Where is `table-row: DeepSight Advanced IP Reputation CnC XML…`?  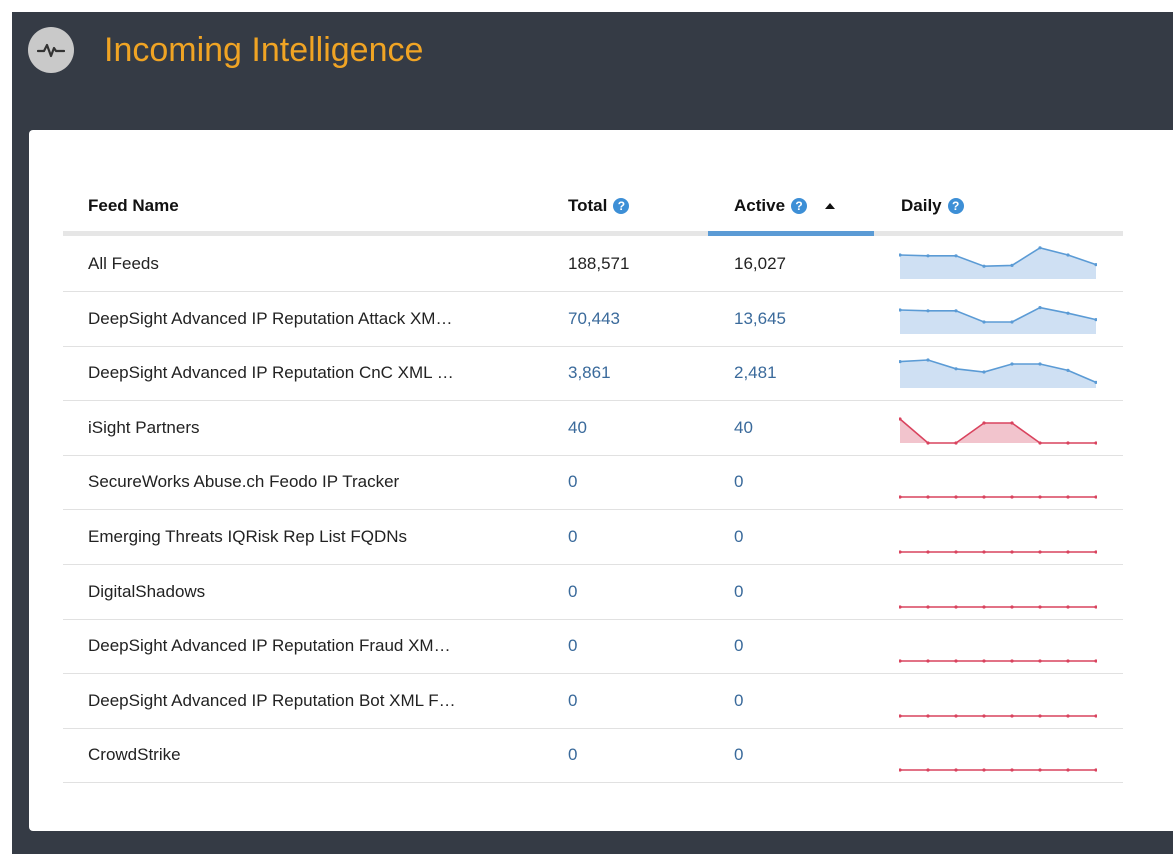 table-row: DeepSight Advanced IP Reputation CnC XML… is located at coordinates (593, 374).